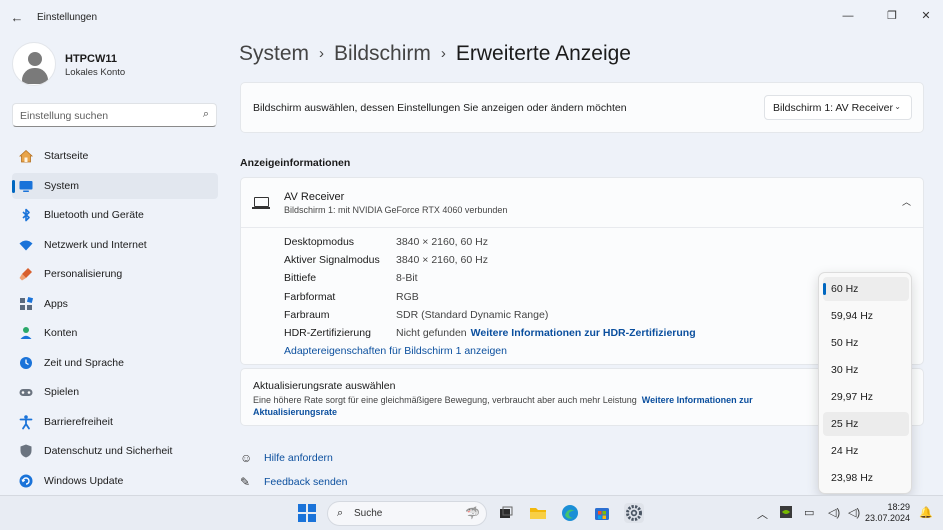  Describe the element at coordinates (115, 185) in the screenshot. I see `sidebar-item-system: System` at that location.